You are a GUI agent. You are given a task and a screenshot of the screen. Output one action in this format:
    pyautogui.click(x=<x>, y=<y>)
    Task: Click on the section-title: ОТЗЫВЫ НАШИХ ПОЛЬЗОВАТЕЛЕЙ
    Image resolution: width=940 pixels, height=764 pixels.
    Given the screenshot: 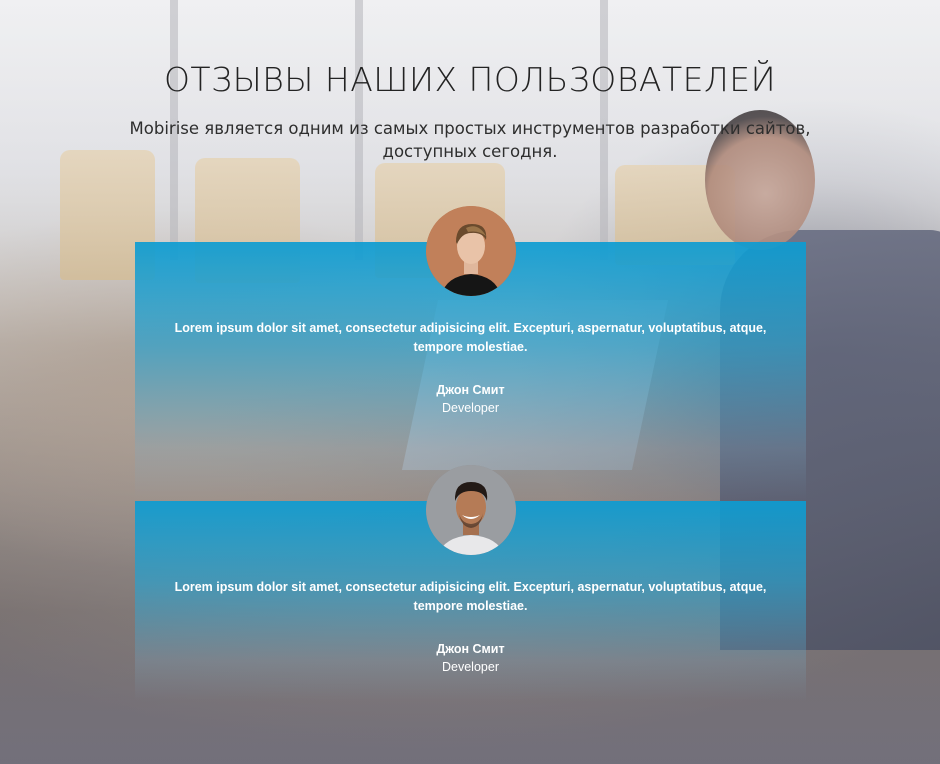 What is the action you would take?
    pyautogui.click(x=470, y=79)
    